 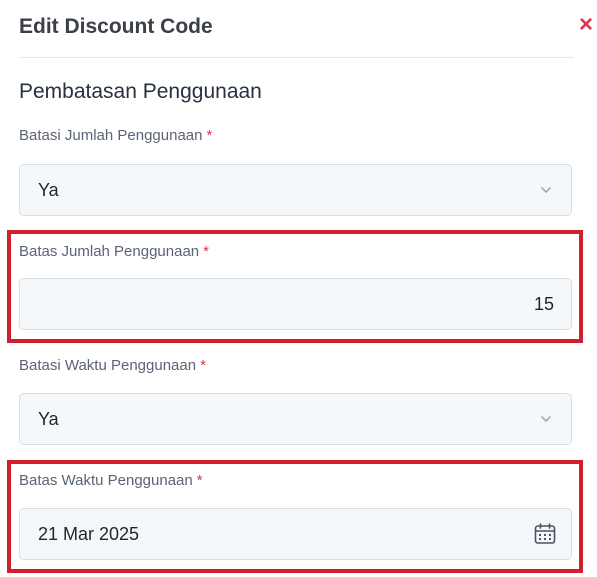 I want to click on limit-usage-time-label-text: Batasi Waktu Penggunaan, so click(x=108, y=365).